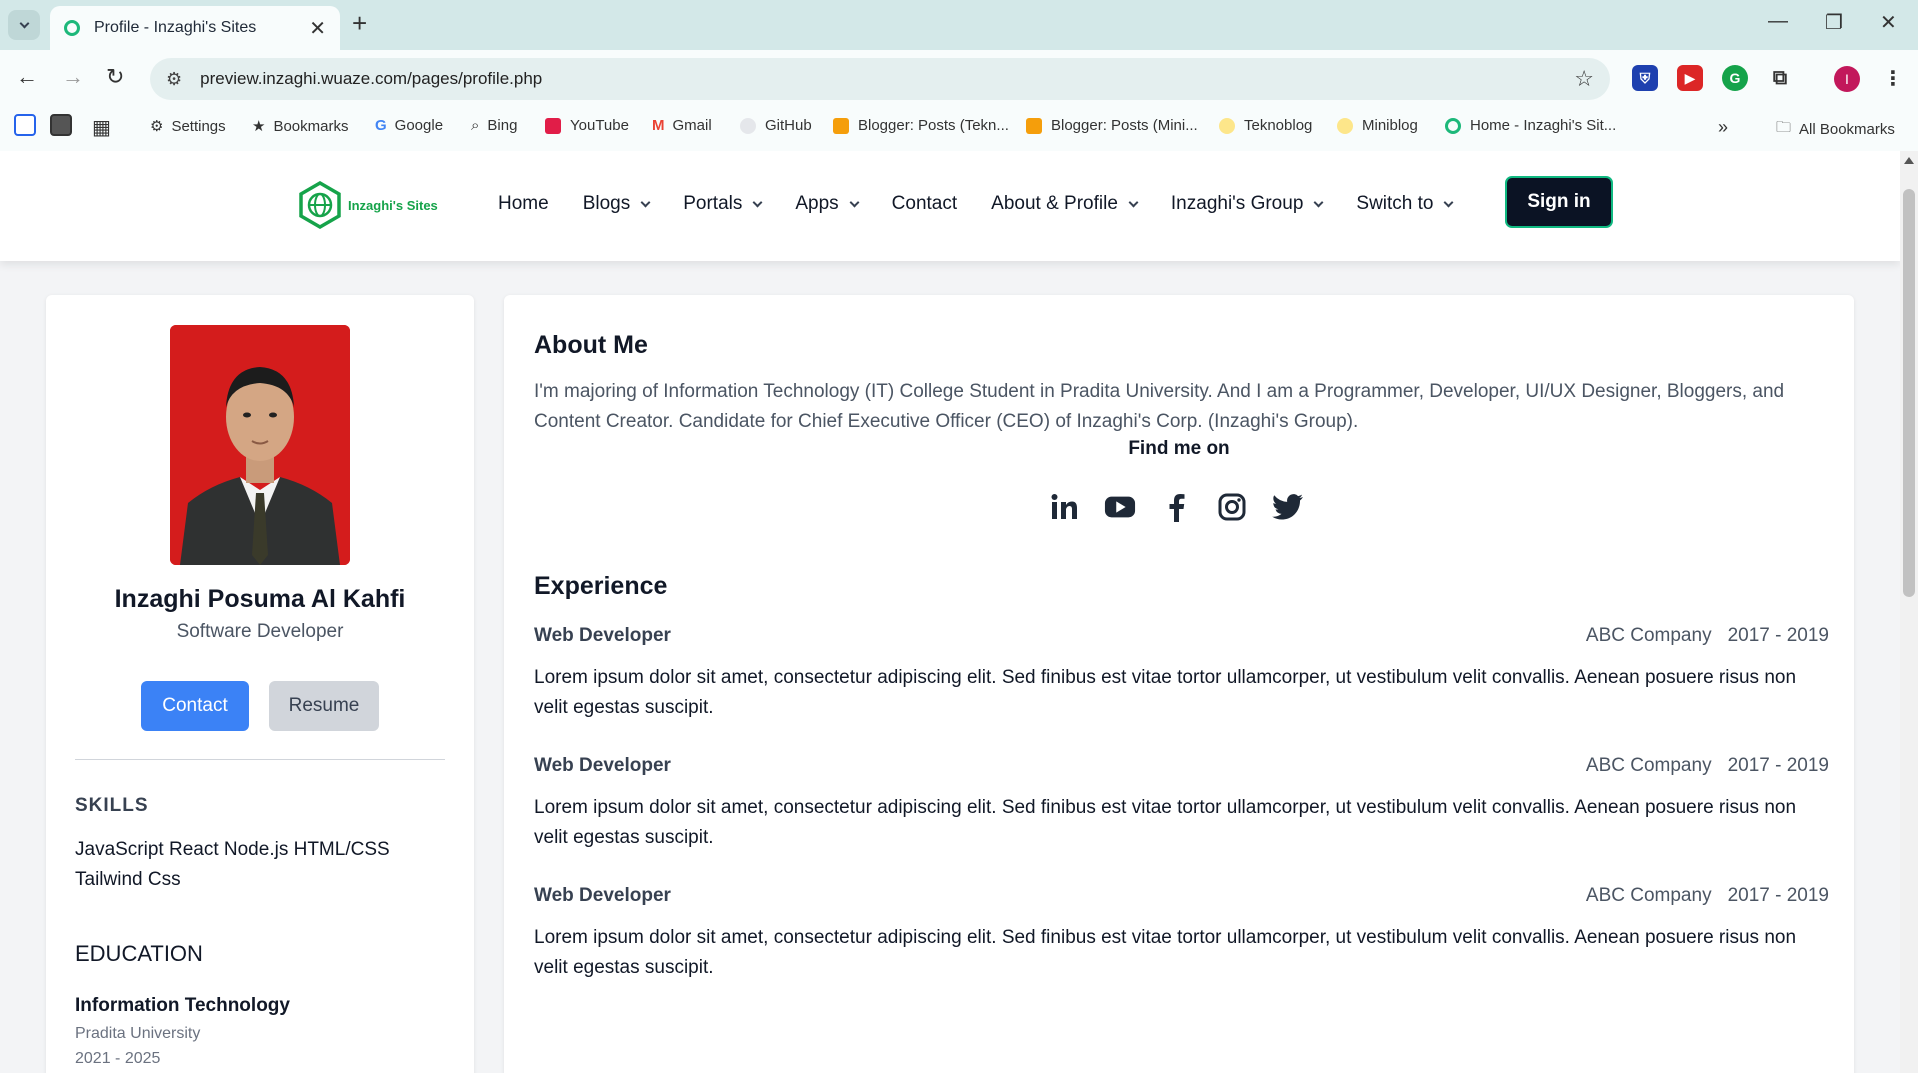  What do you see at coordinates (1247, 204) in the screenshot?
I see `nav-inzaghis-group: Inzaghi's Group` at bounding box center [1247, 204].